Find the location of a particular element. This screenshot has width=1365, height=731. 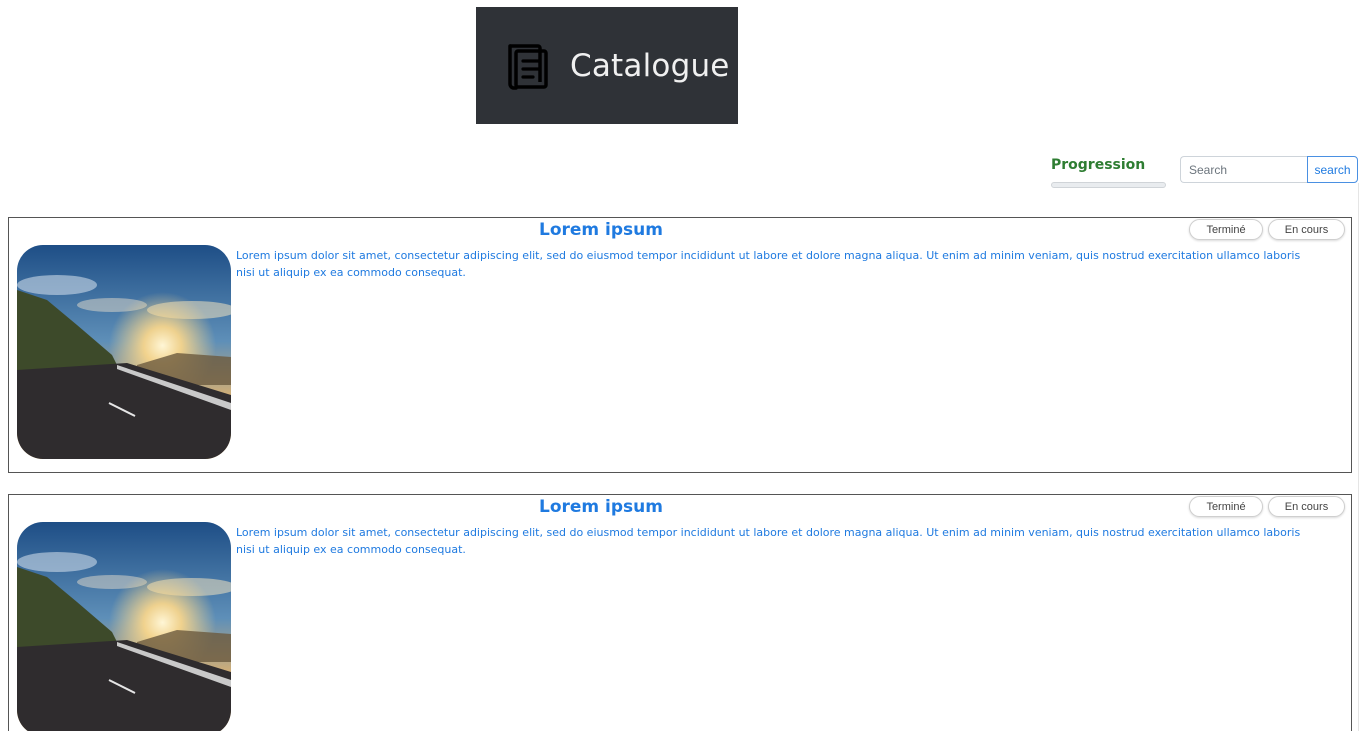

progress-label: Progression is located at coordinates (1098, 165).